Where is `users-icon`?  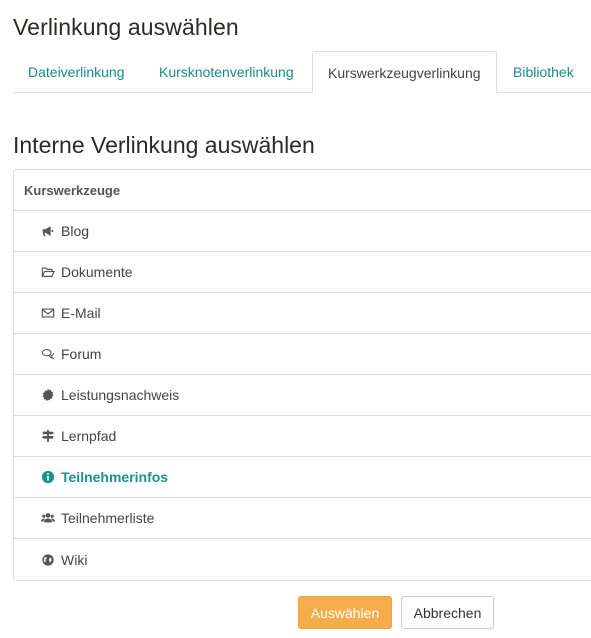 users-icon is located at coordinates (48, 518).